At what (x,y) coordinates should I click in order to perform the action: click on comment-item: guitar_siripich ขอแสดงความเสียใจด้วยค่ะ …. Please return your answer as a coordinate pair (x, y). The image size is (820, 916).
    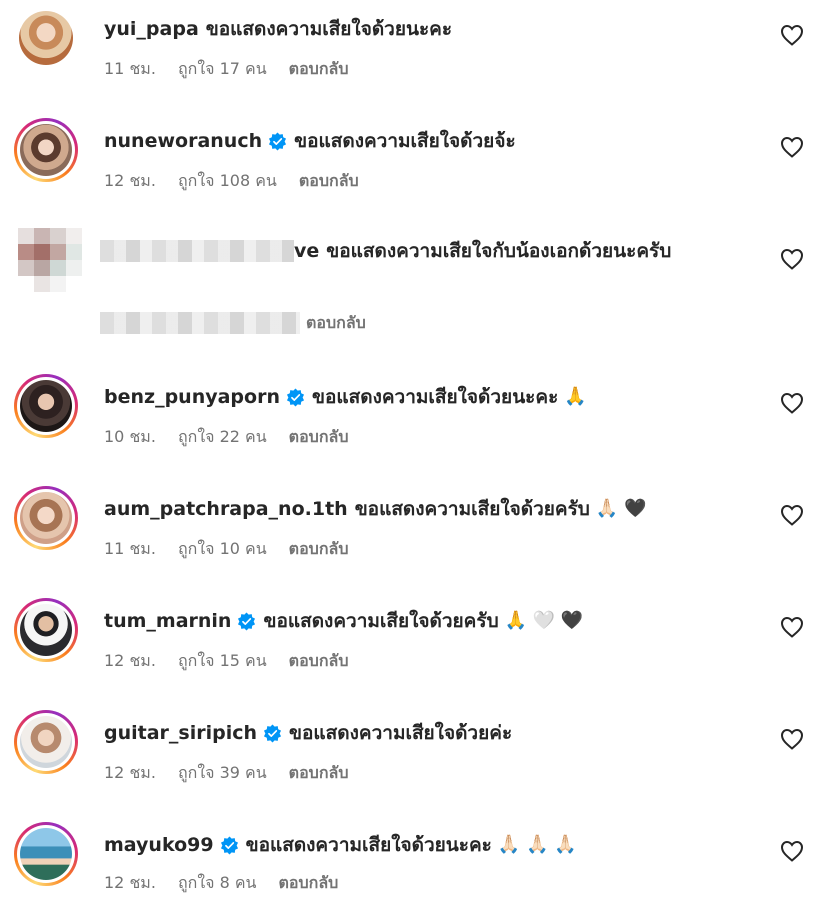
    Looking at the image, I should click on (410, 754).